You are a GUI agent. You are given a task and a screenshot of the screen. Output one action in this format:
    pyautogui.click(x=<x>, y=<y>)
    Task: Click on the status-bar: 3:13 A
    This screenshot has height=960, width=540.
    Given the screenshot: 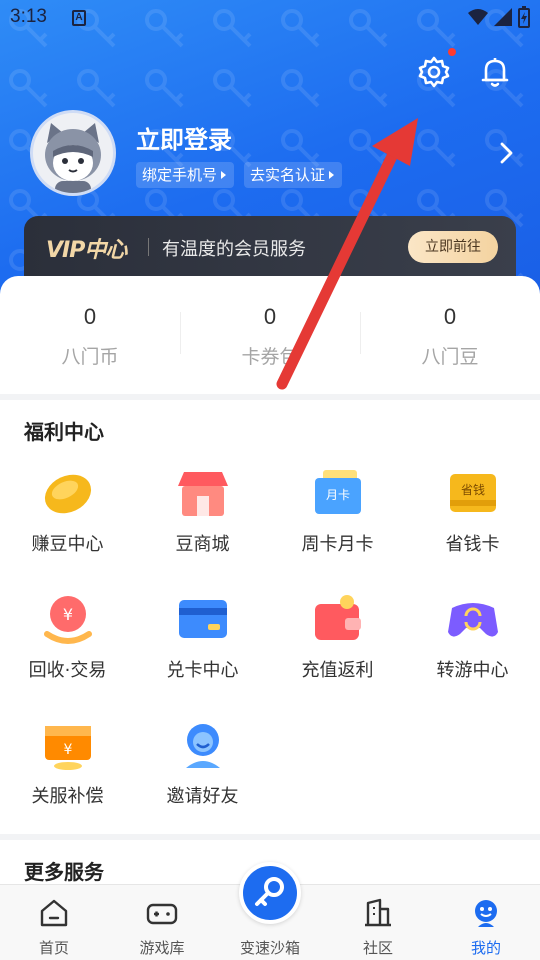 What is the action you would take?
    pyautogui.click(x=270, y=18)
    